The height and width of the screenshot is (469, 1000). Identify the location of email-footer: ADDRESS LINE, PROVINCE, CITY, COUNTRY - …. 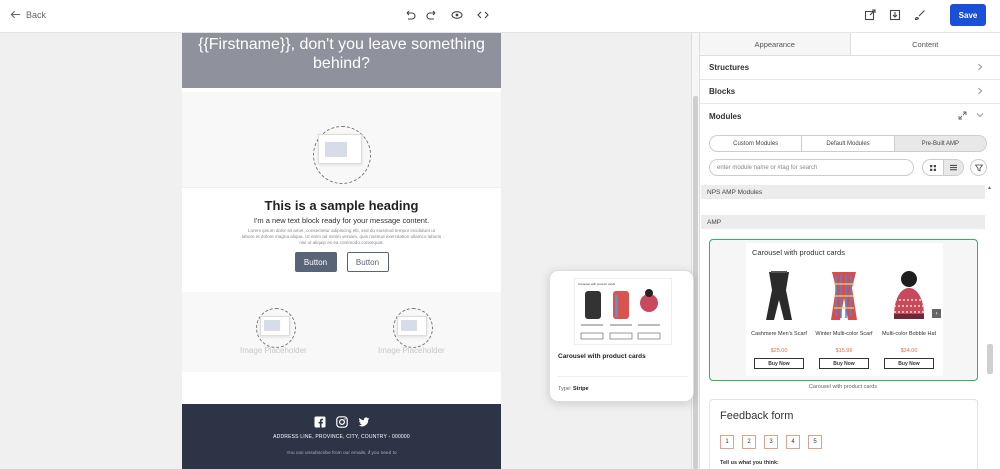
(341, 436).